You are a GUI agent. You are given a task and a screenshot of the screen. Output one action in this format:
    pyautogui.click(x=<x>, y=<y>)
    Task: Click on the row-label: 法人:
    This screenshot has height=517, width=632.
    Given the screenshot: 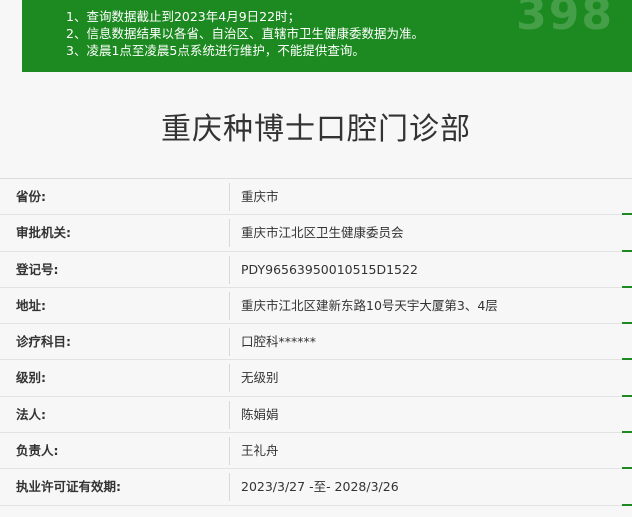 What is the action you would take?
    pyautogui.click(x=31, y=414)
    